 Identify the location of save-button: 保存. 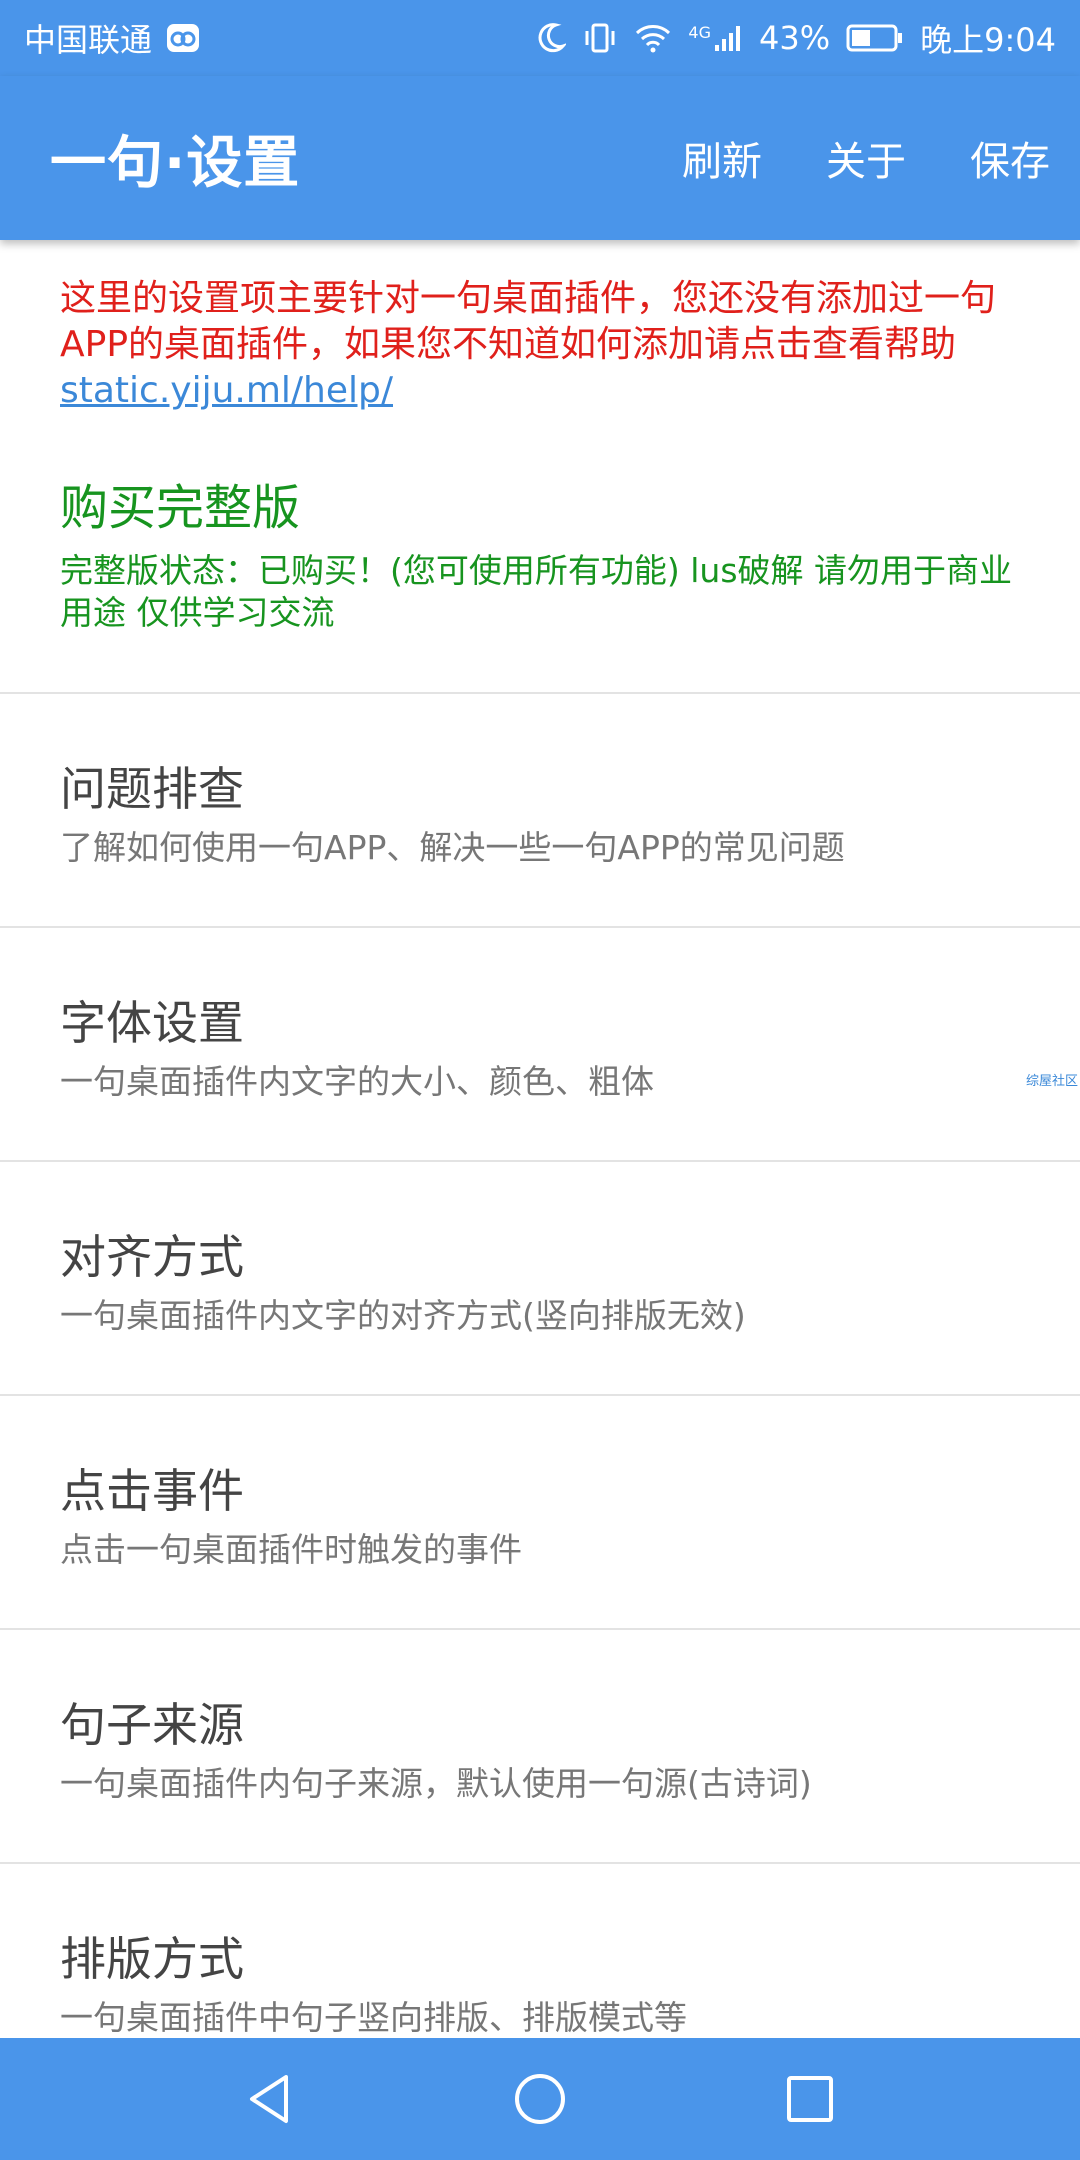
(1010, 158).